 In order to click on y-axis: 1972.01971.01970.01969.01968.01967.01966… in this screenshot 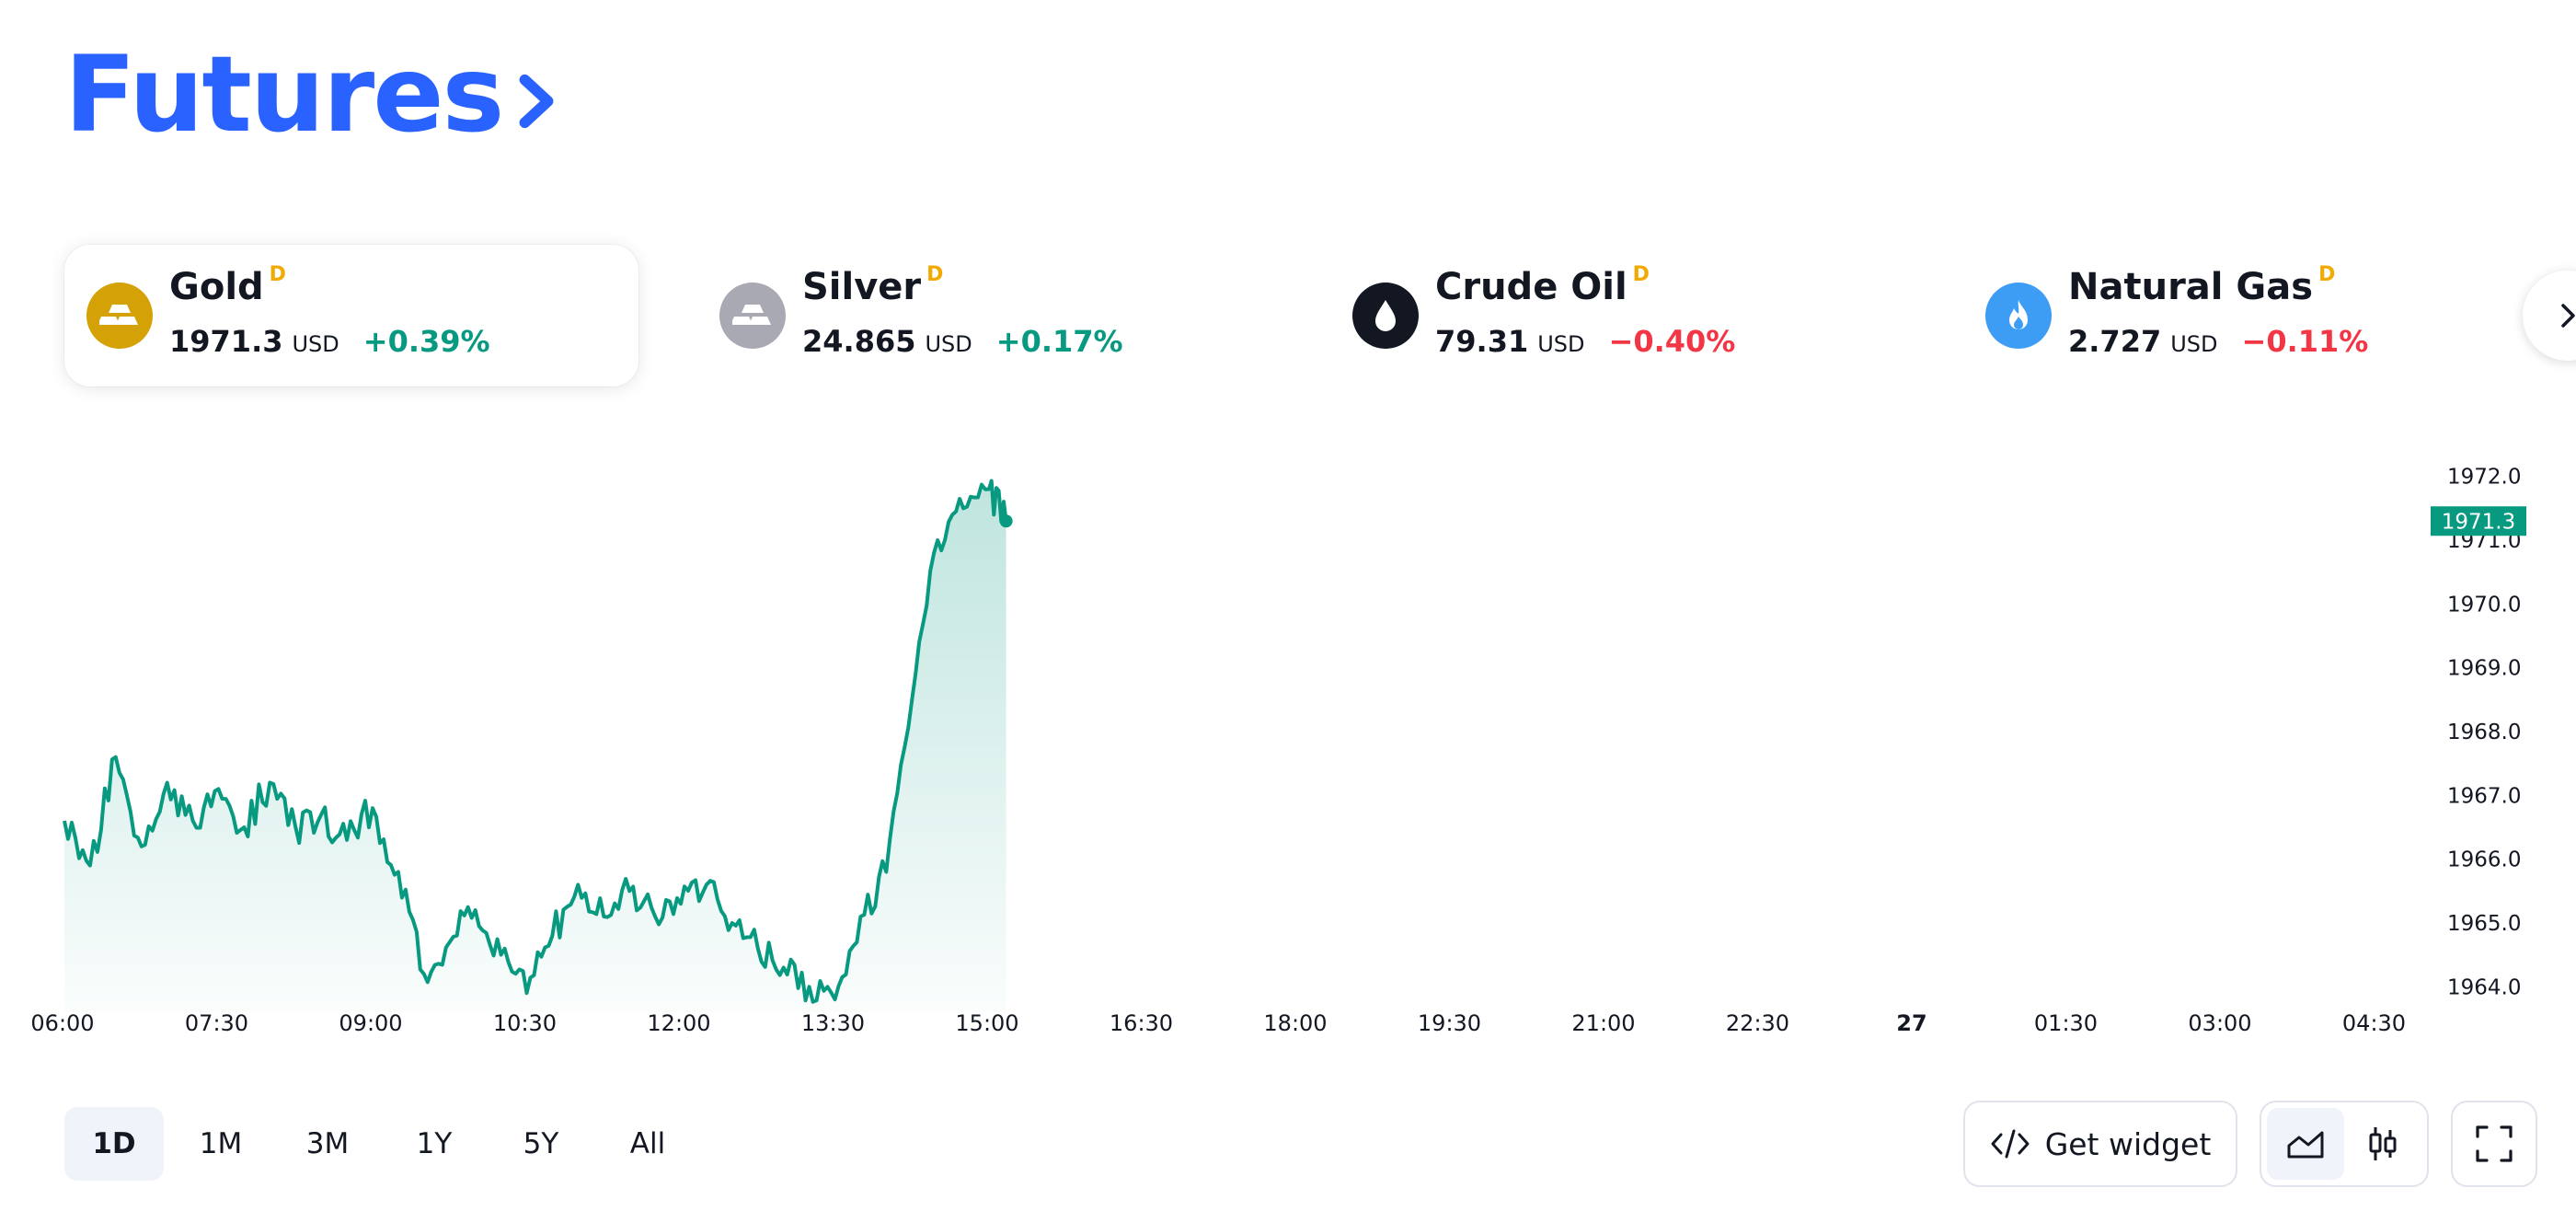, I will do `click(2478, 732)`.